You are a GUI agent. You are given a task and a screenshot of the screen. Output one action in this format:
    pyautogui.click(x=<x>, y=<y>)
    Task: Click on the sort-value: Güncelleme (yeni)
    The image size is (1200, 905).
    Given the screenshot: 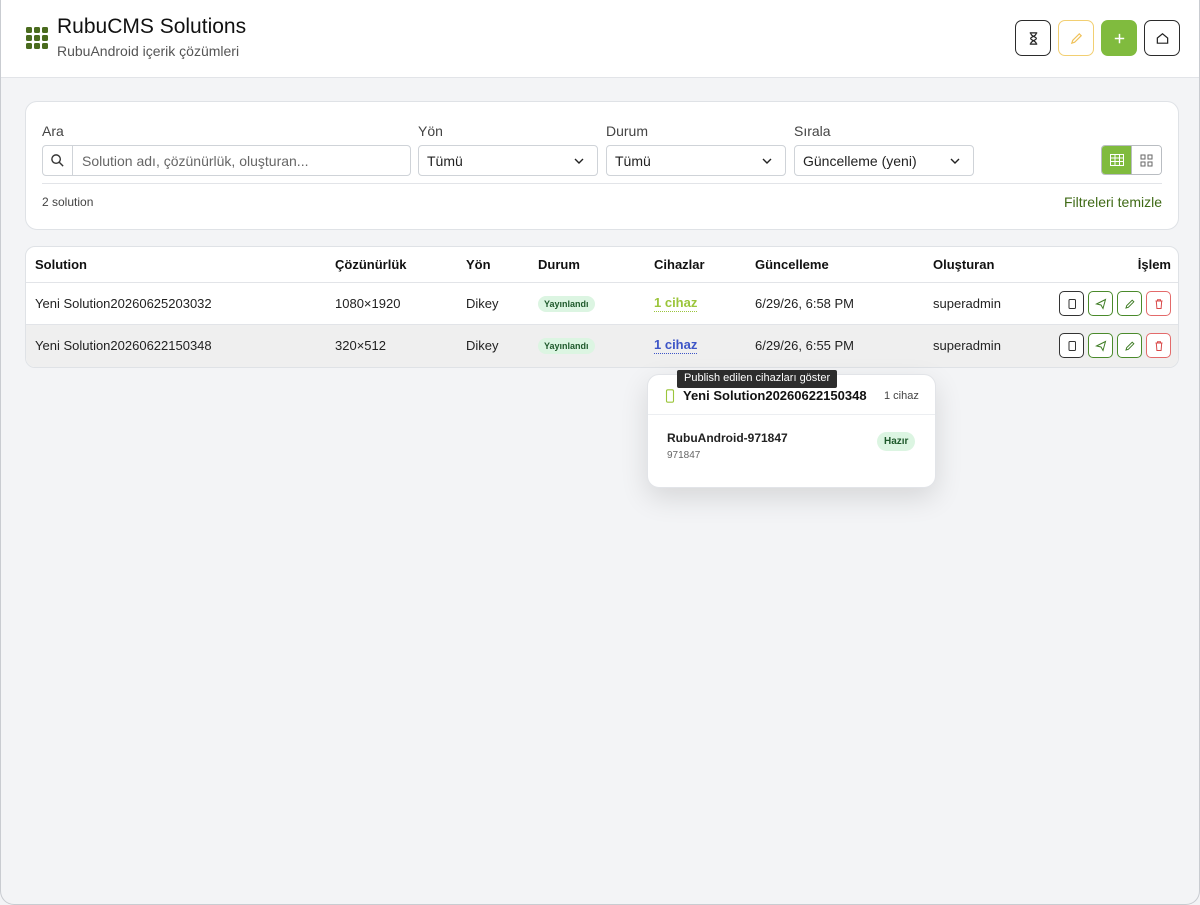 What is the action you would take?
    pyautogui.click(x=860, y=161)
    